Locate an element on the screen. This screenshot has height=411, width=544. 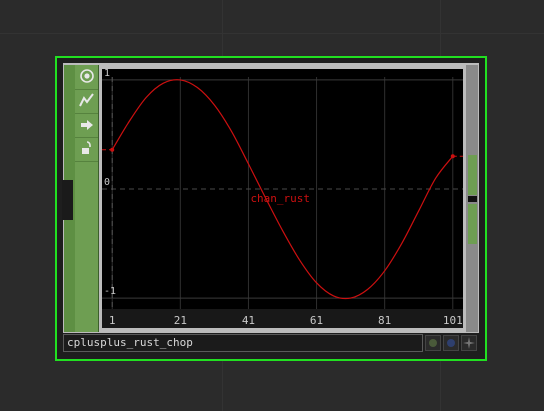
viewer-toolbar is located at coordinates (87, 198).